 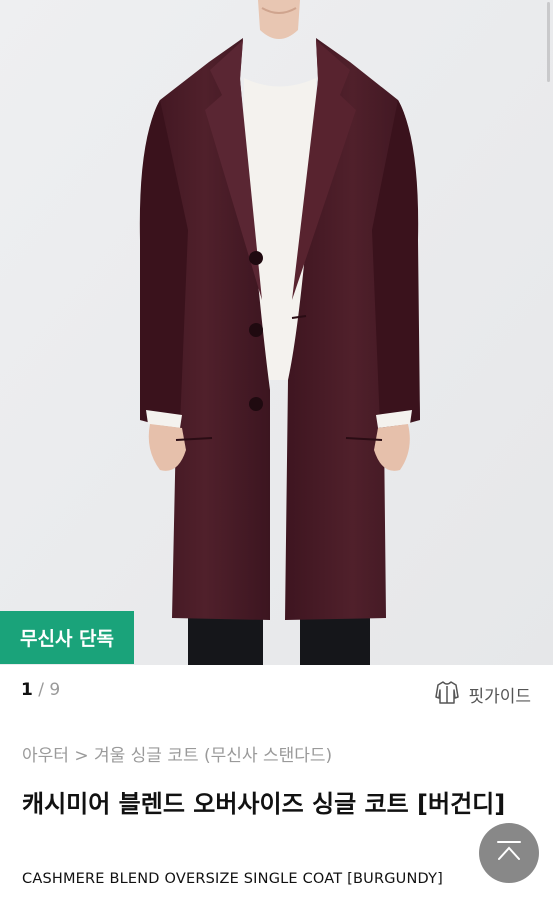 I want to click on fit-guide-button: 핏가이드, so click(x=482, y=694).